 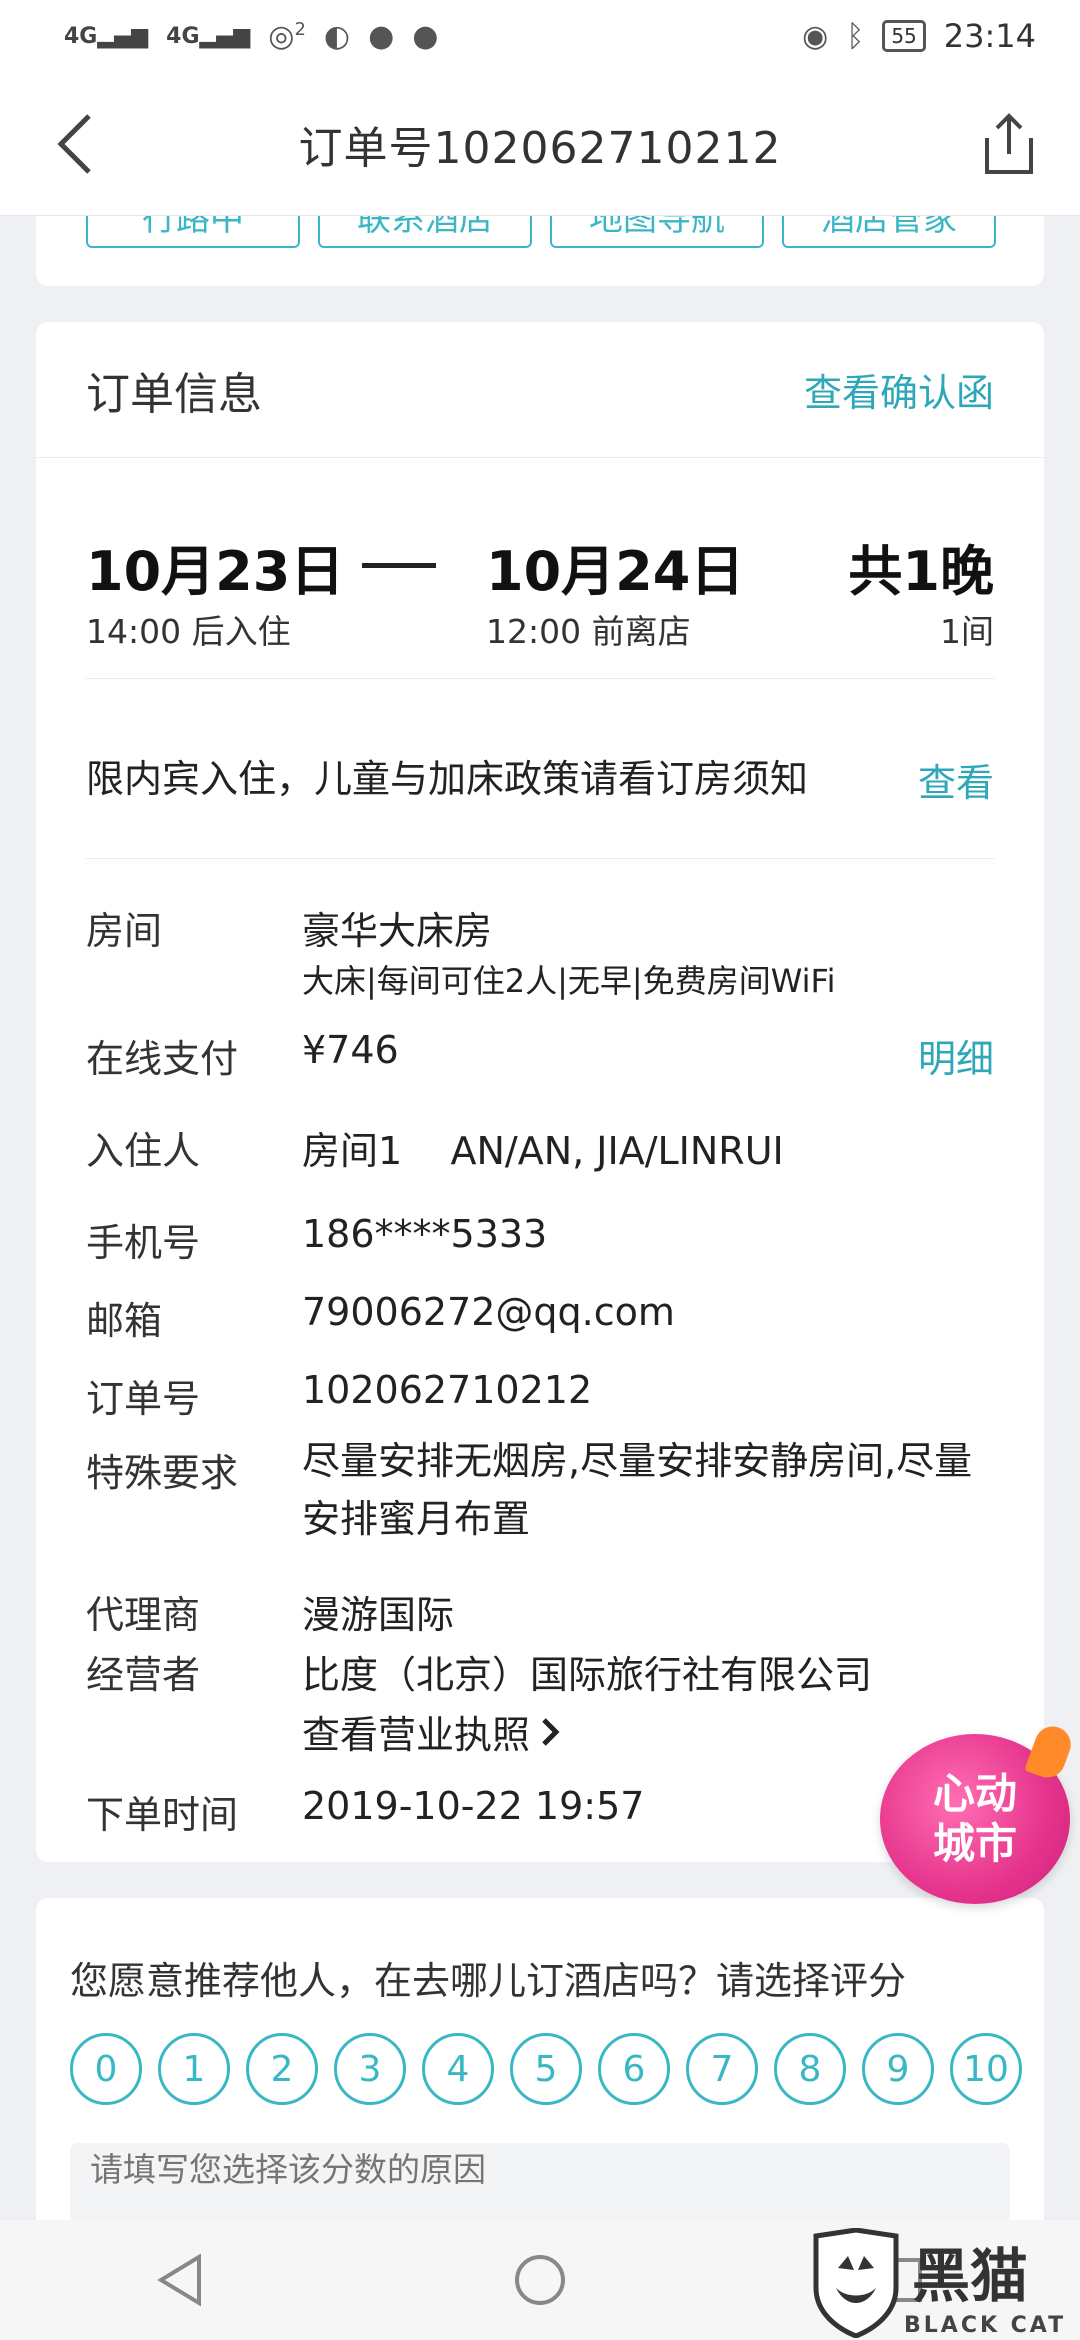 I want to click on license-row: 查看营业执照, so click(x=540, y=1732).